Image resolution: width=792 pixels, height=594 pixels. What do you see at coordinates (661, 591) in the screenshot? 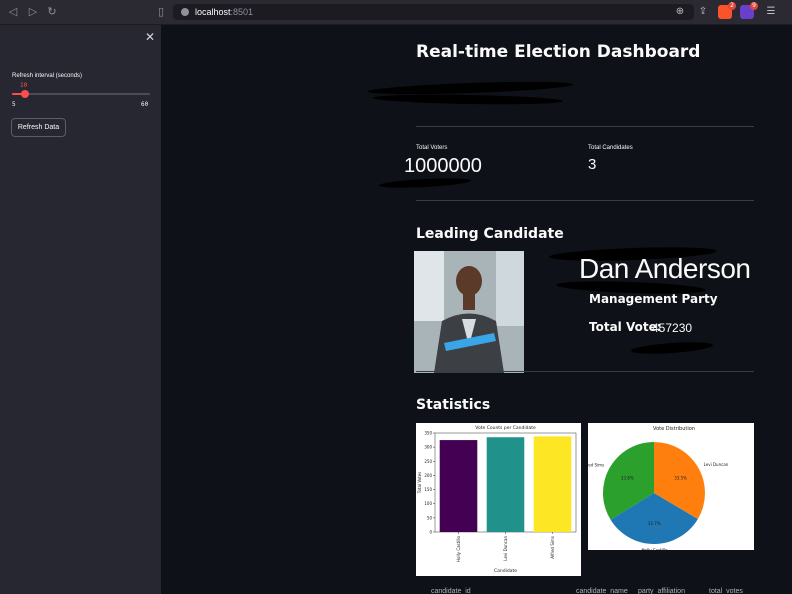
I see `table-header-cell: party_affiliation` at bounding box center [661, 591].